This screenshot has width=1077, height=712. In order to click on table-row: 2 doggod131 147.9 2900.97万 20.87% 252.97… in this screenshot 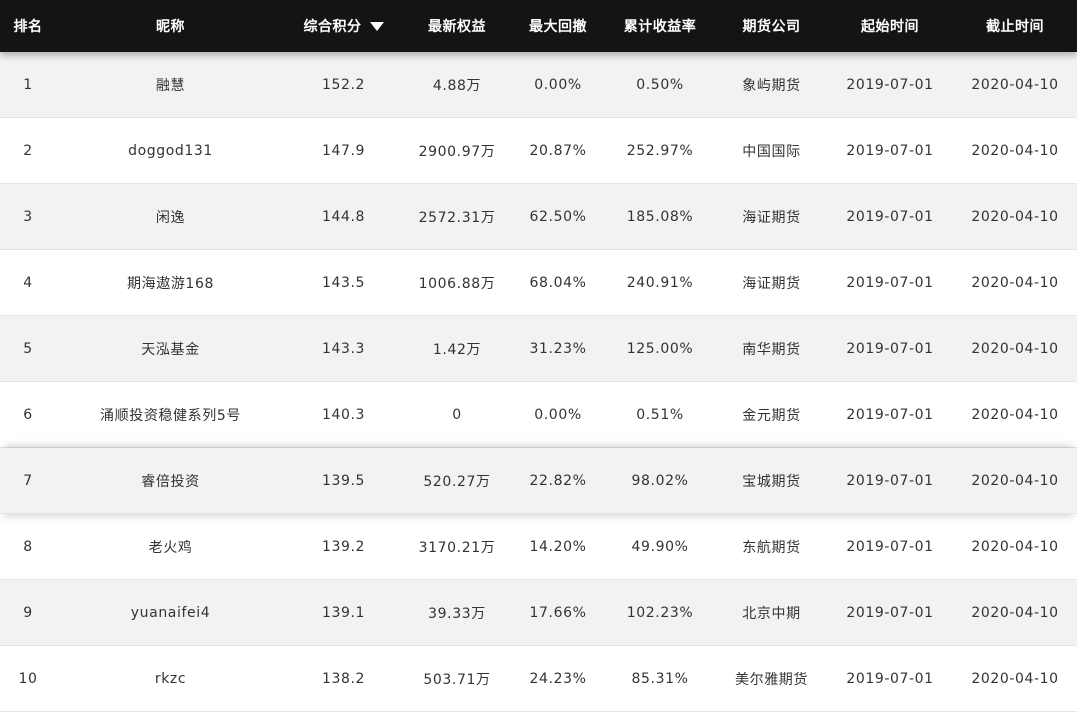, I will do `click(538, 151)`.